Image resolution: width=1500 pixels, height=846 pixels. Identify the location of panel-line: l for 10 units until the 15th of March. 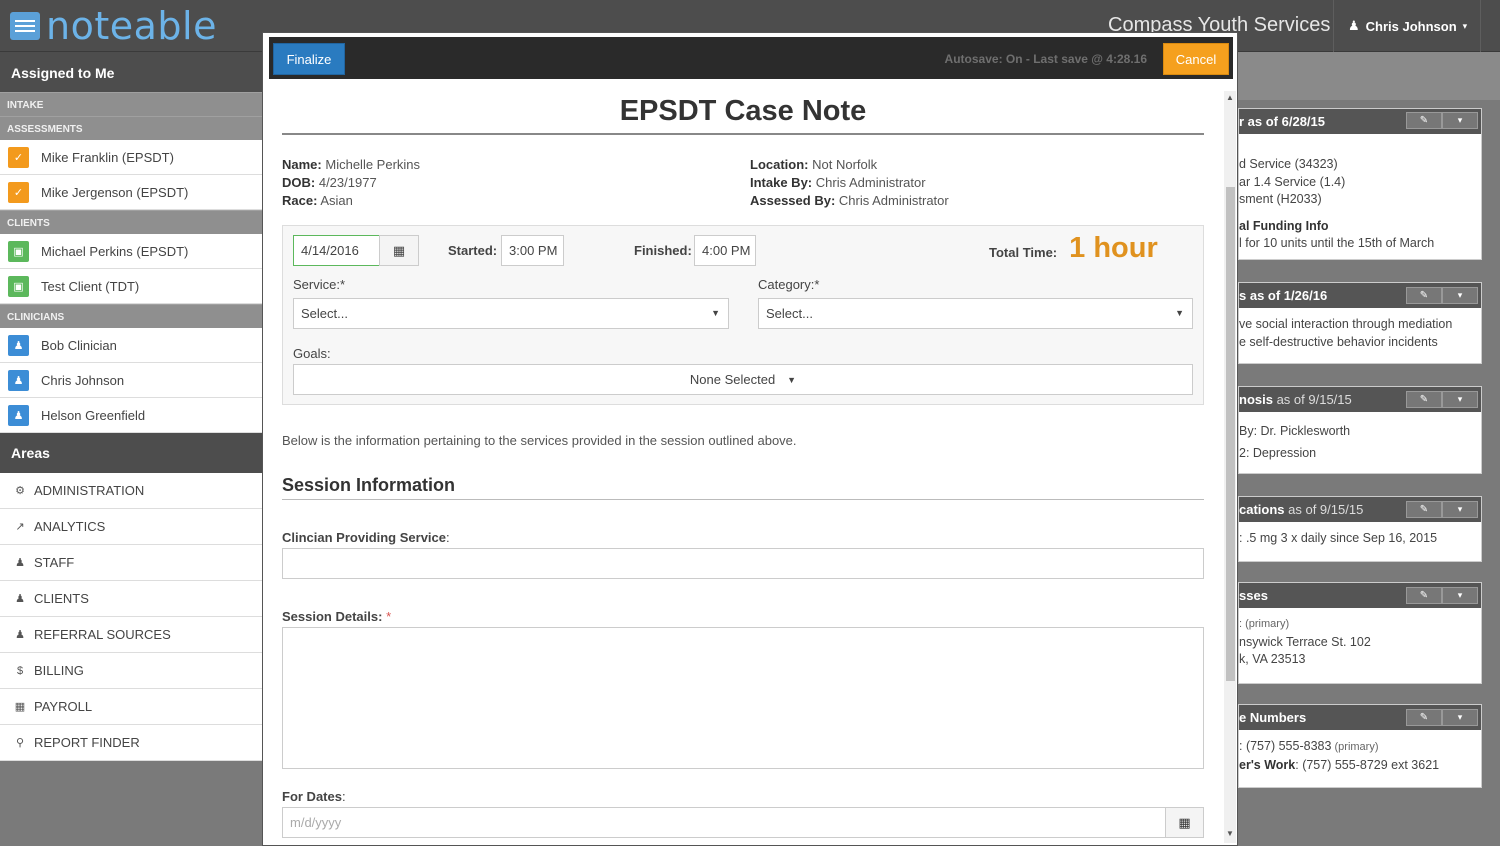
(1337, 243).